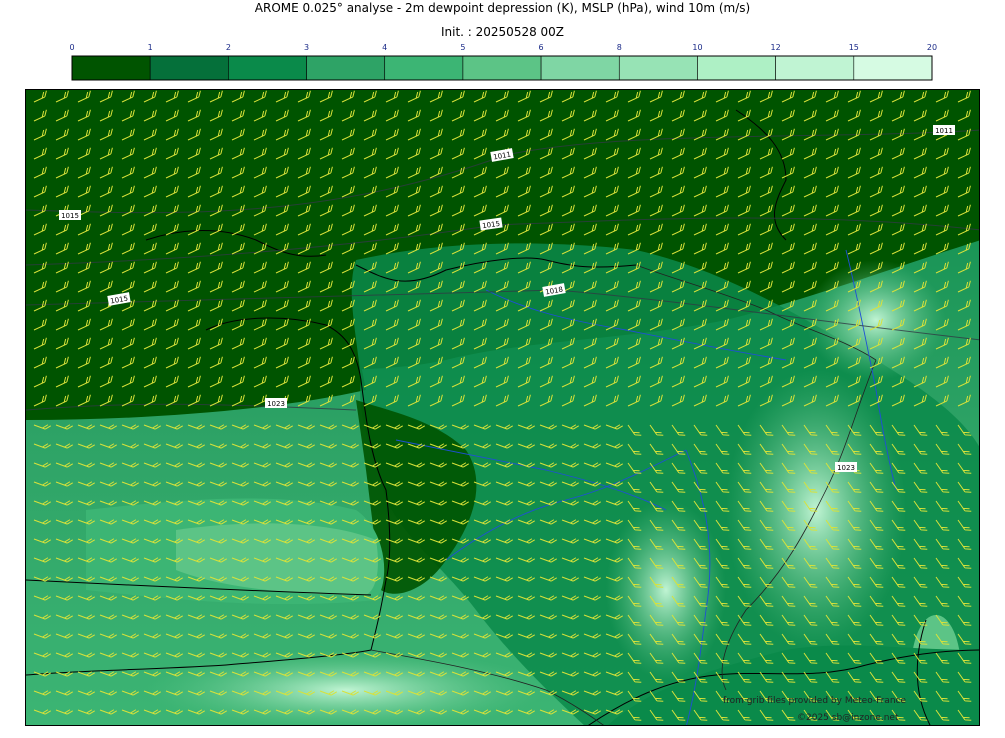 The width and height of the screenshot is (1005, 738). What do you see at coordinates (666, 590) in the screenshot?
I see `rhone-pale` at bounding box center [666, 590].